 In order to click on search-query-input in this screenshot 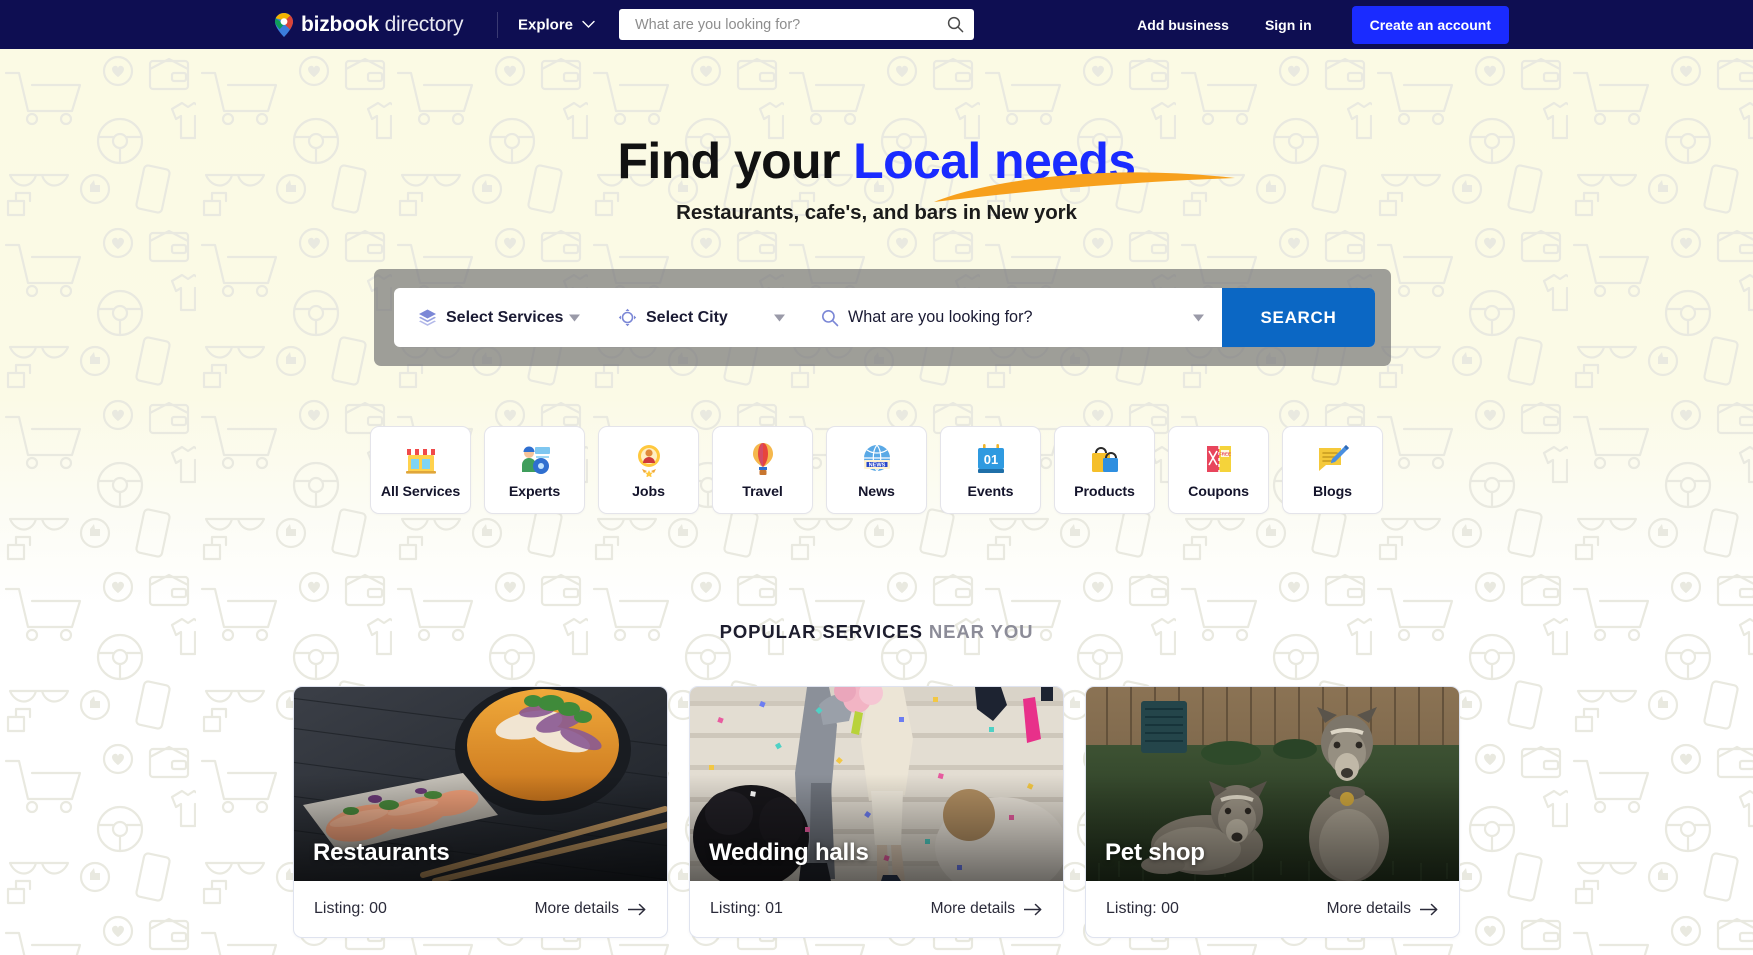, I will do `click(1035, 317)`.